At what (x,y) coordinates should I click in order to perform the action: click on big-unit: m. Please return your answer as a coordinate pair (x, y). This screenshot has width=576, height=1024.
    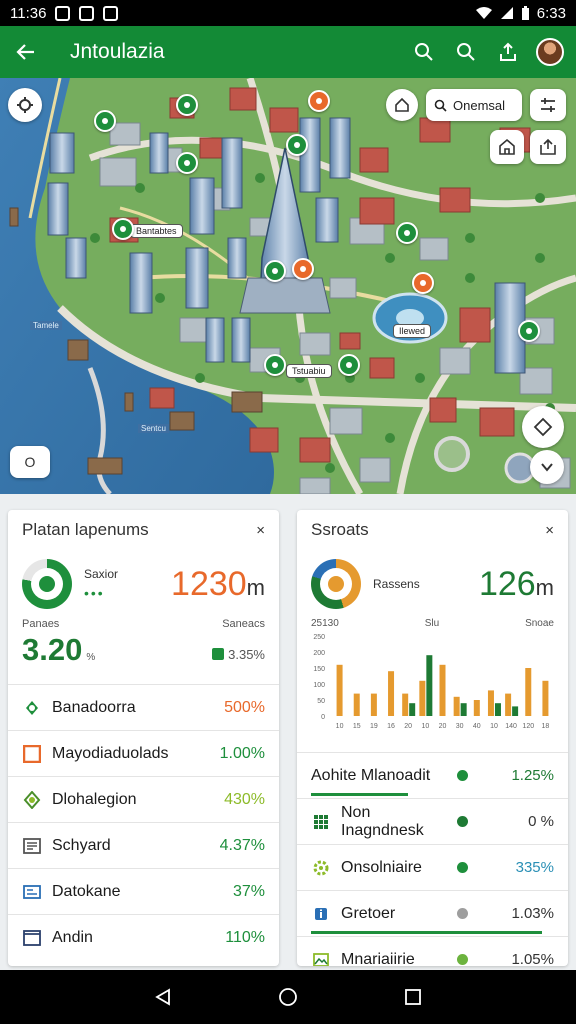
    Looking at the image, I should click on (544, 587).